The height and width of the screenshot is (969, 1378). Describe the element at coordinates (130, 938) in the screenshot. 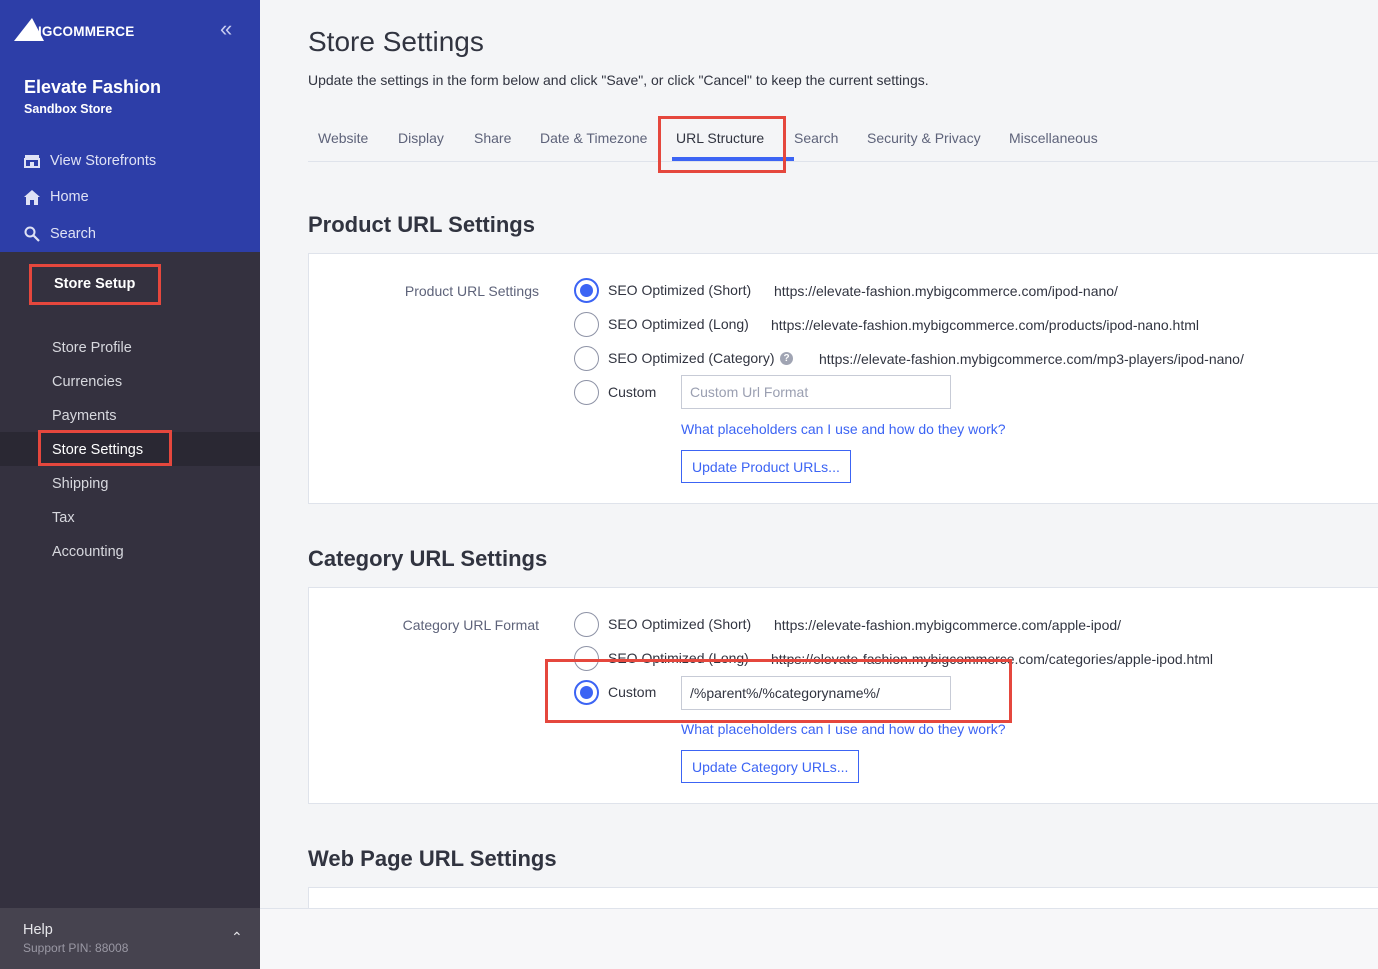

I see `help-panel: Help Support PIN: 88008 ⌃` at that location.